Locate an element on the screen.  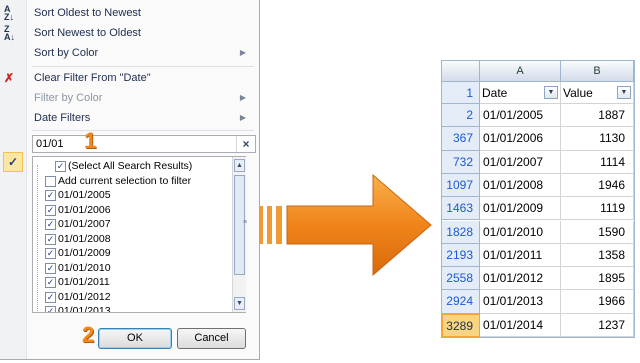
sort-ascending-icon: A Z↓ is located at coordinates (9, 13).